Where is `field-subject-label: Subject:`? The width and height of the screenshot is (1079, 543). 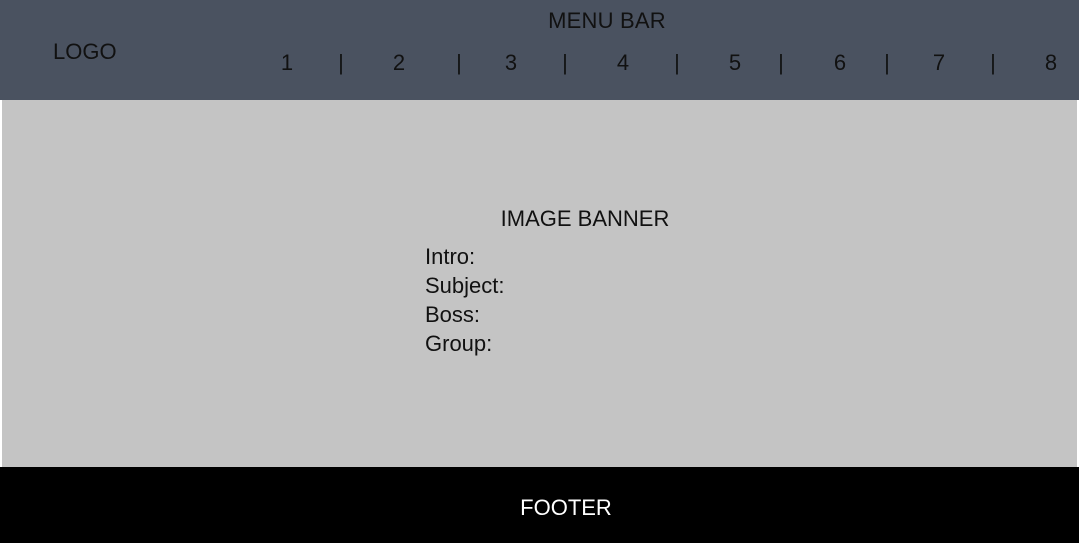
field-subject-label: Subject: is located at coordinates (465, 285).